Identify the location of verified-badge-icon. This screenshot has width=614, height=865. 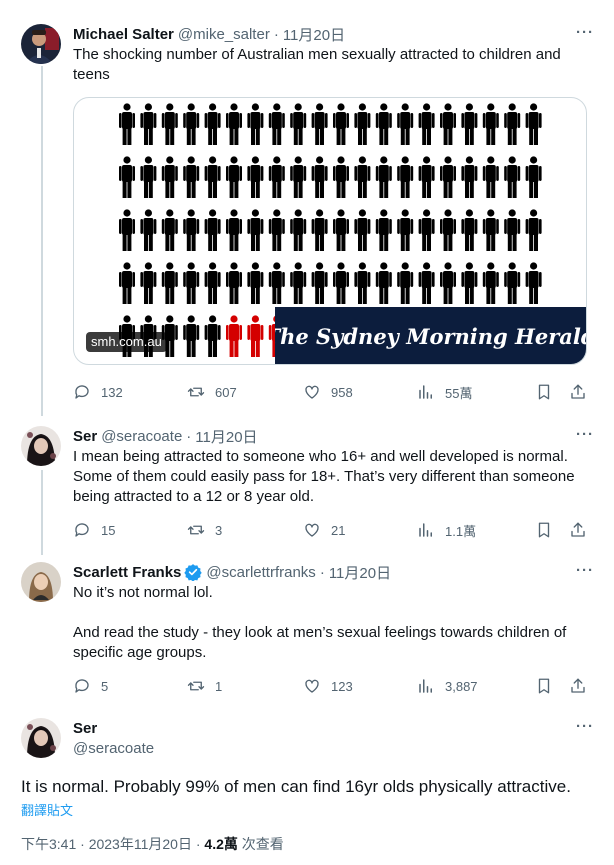
(193, 572).